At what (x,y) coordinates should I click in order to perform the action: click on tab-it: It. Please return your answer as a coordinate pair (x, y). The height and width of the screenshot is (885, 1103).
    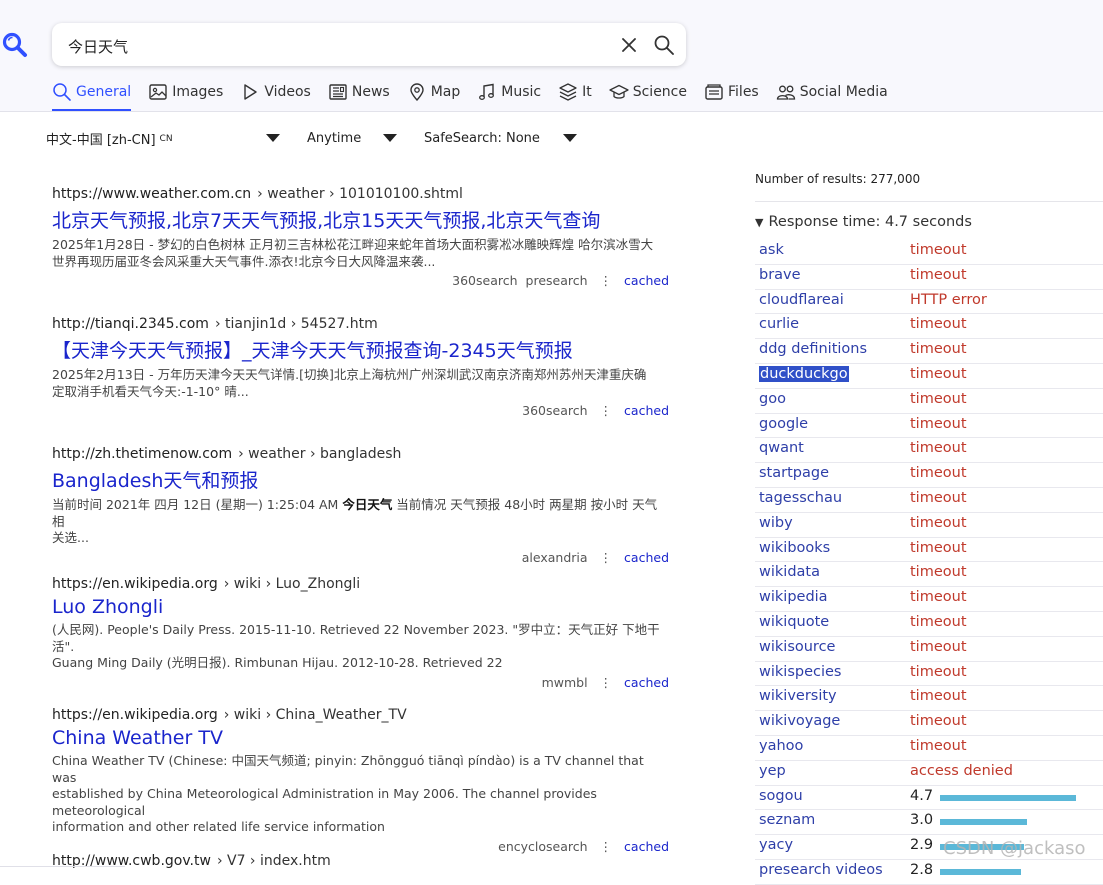
    Looking at the image, I should click on (575, 97).